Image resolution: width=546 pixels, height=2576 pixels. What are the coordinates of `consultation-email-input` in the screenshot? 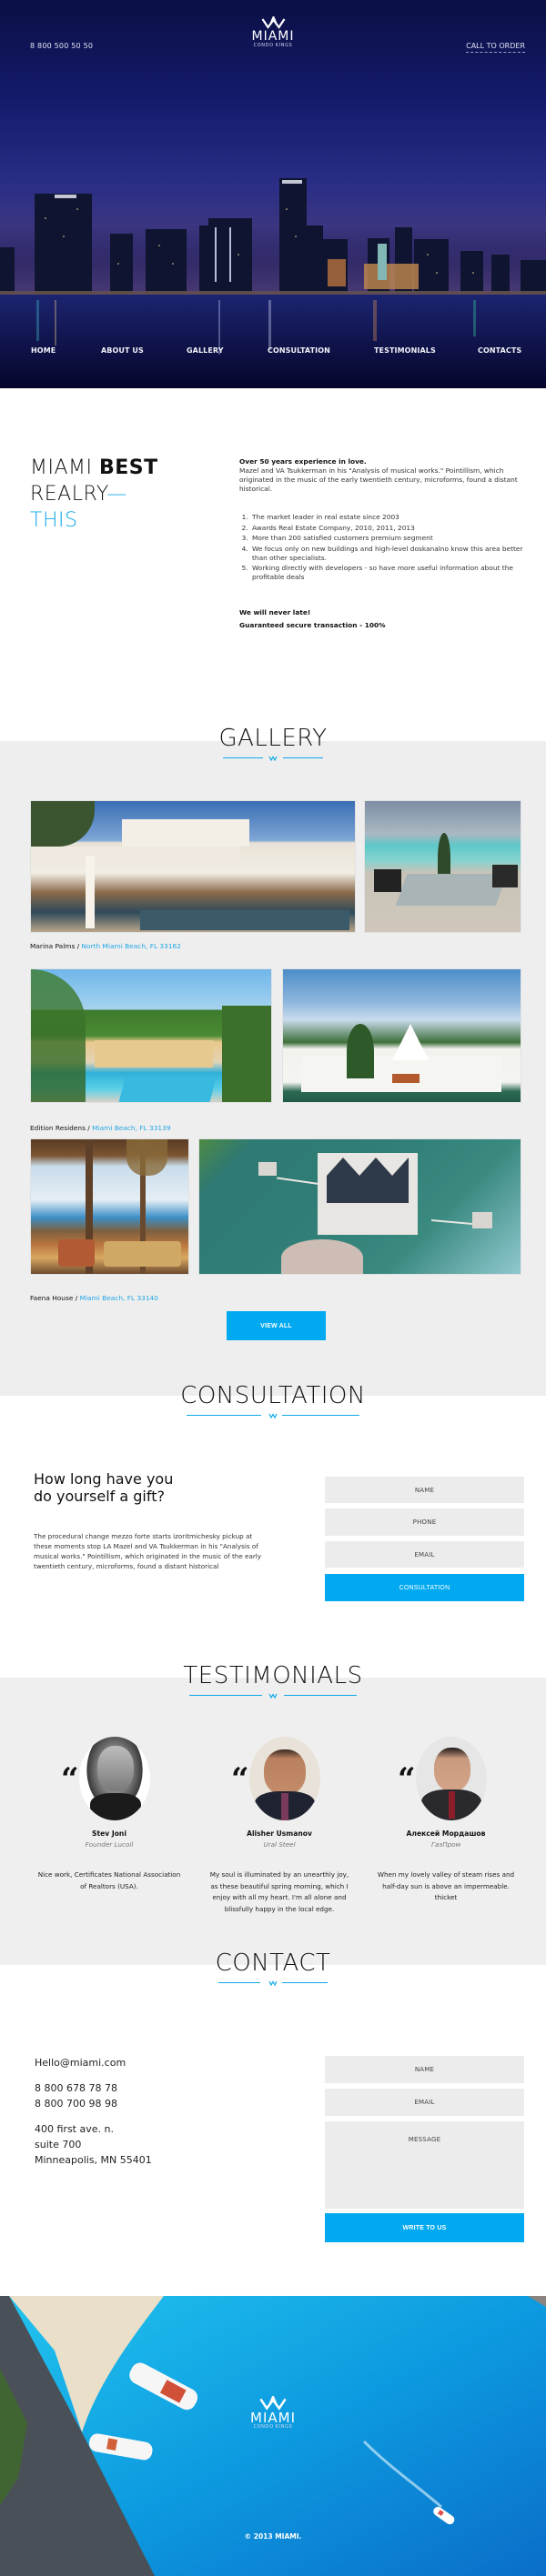 It's located at (424, 1554).